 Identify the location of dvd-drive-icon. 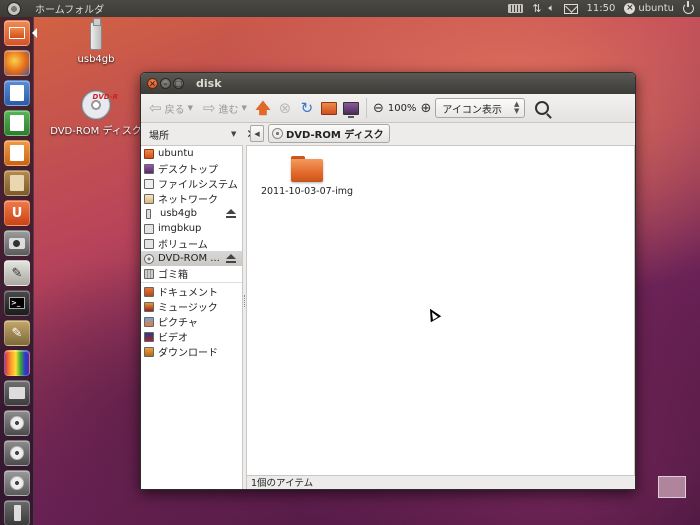
(17, 483).